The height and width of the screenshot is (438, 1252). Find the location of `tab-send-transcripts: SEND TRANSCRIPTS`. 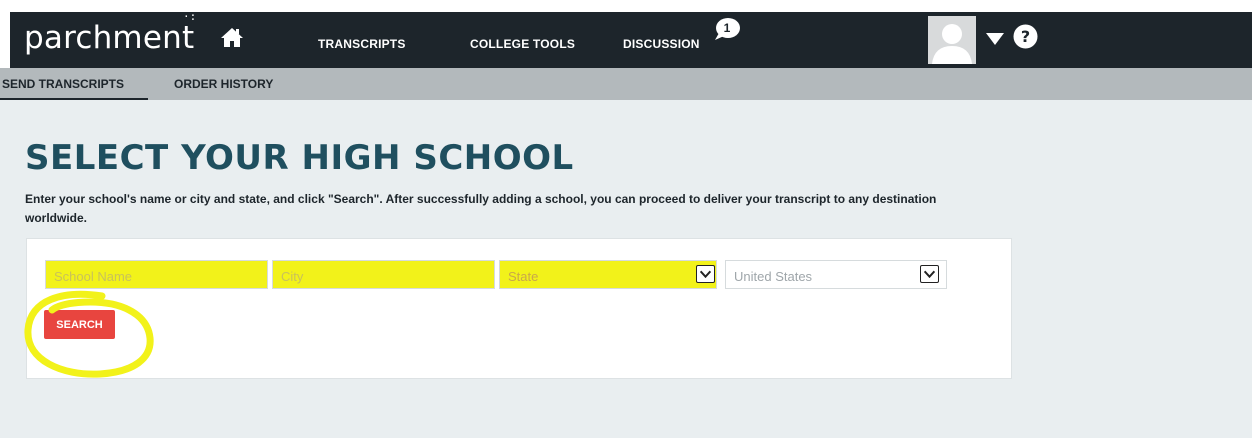

tab-send-transcripts: SEND TRANSCRIPTS is located at coordinates (63, 84).